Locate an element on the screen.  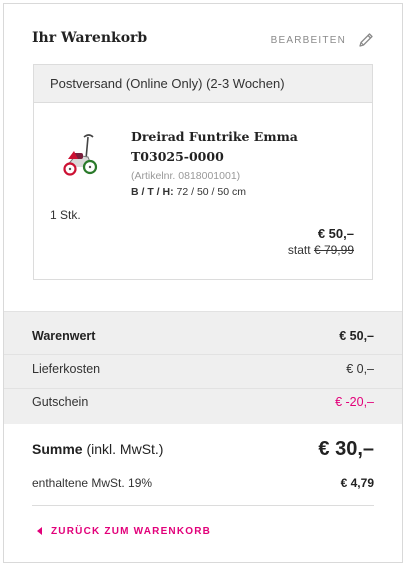
product-dimensions: B / T / H: 72 / 50 / 50 cm is located at coordinates (188, 192).